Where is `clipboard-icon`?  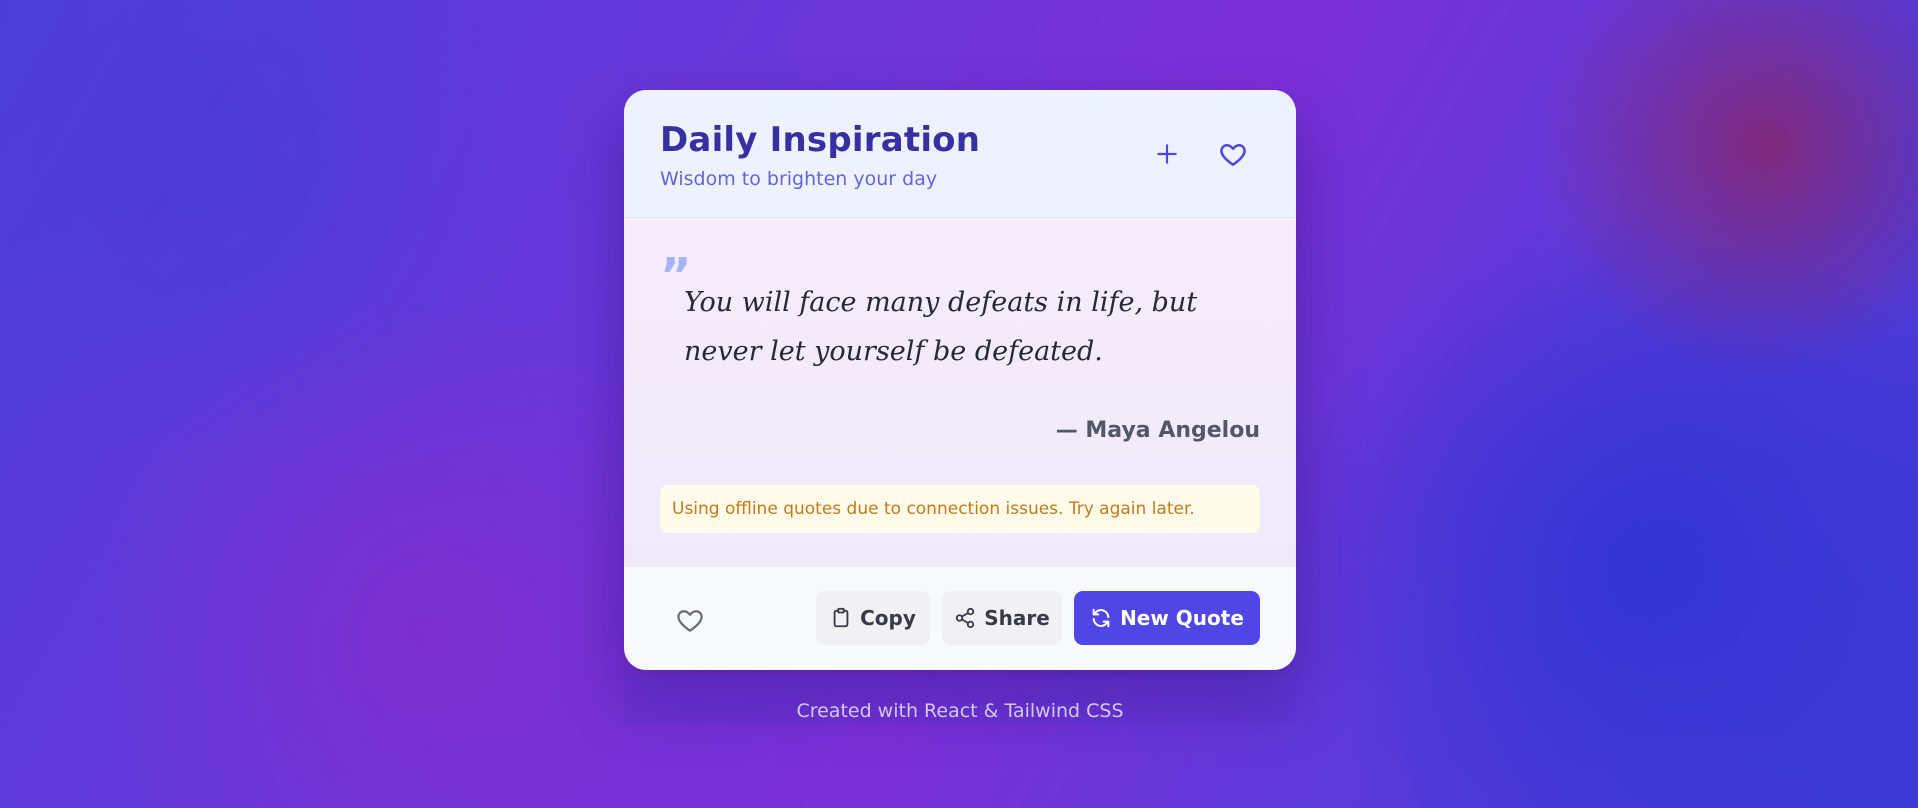 clipboard-icon is located at coordinates (841, 617).